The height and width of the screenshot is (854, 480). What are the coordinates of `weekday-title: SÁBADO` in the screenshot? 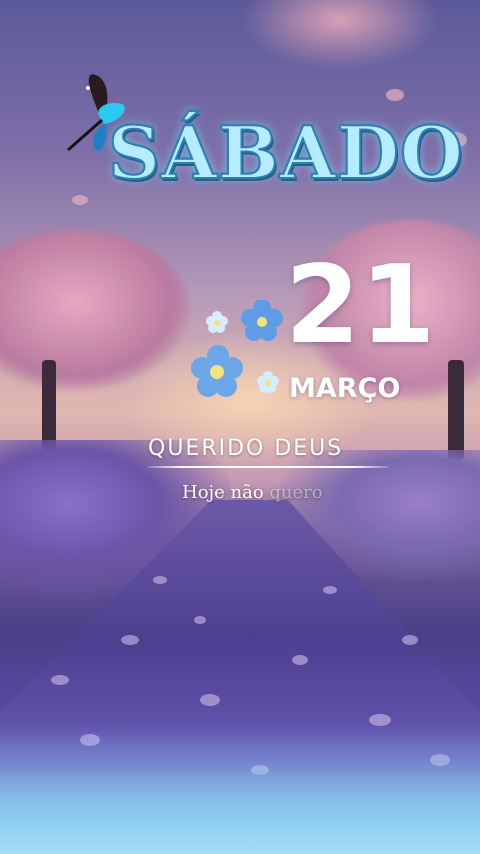 It's located at (285, 152).